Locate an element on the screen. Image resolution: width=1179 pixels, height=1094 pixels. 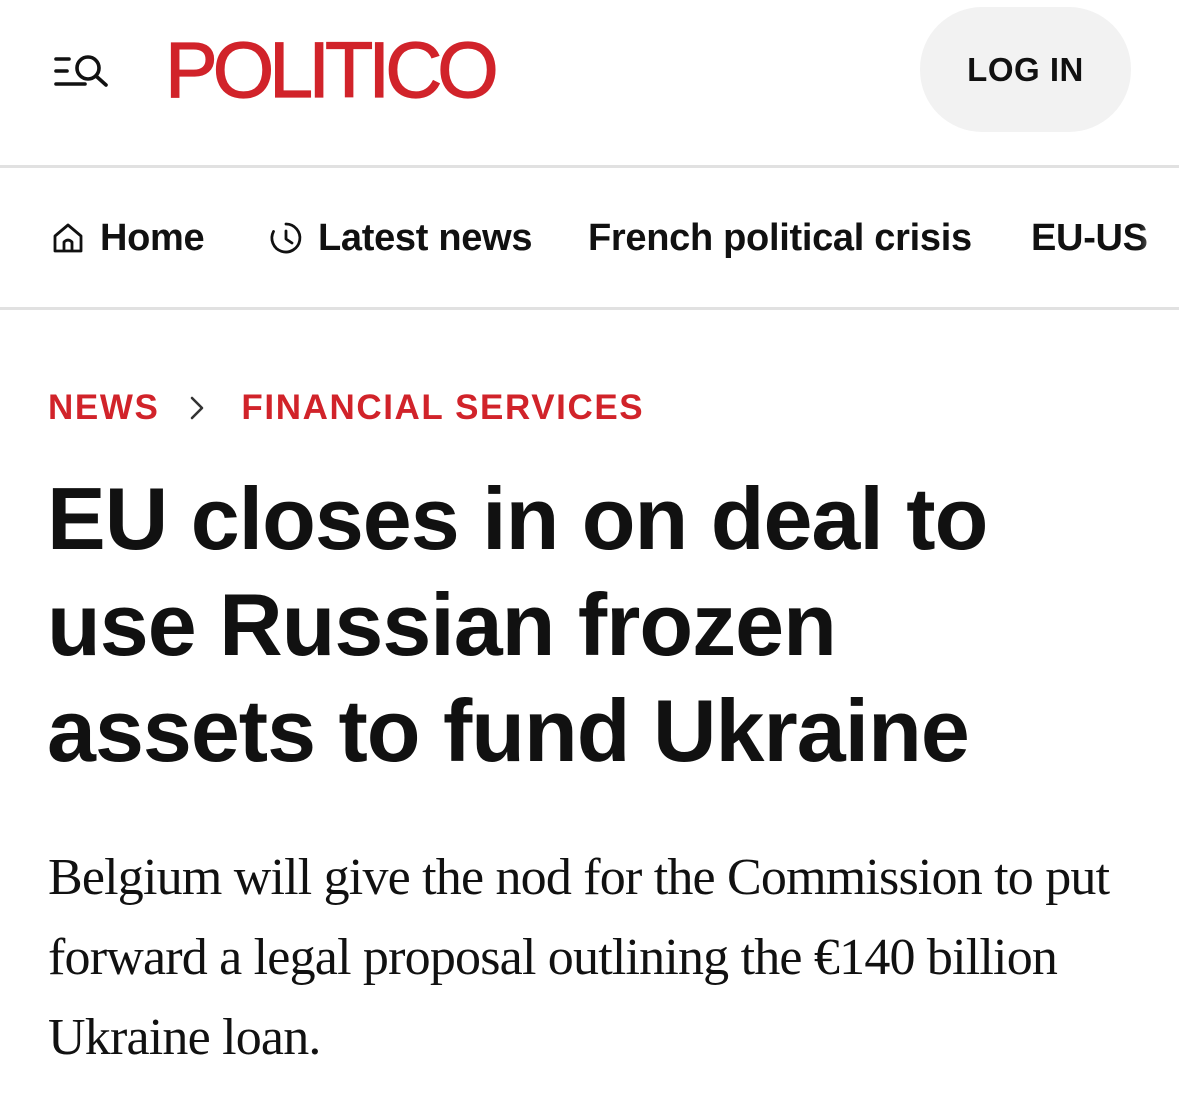
nav-item-latest-news: Latest news is located at coordinates (400, 238).